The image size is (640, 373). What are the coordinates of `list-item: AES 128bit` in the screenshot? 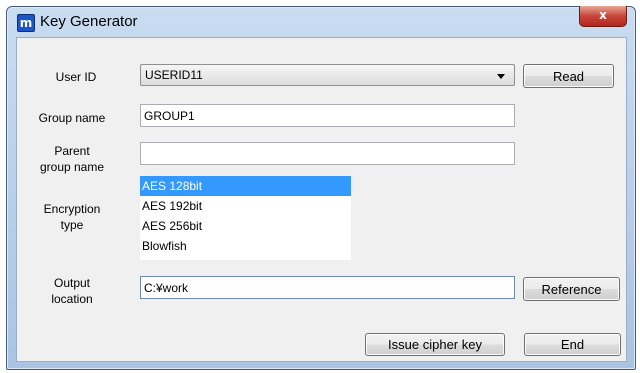 It's located at (245, 186).